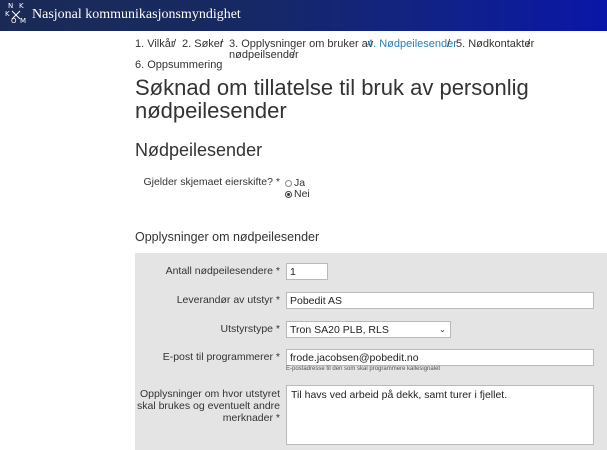 This screenshot has width=607, height=450. Describe the element at coordinates (288, 194) in the screenshot. I see `radio-nei` at that location.